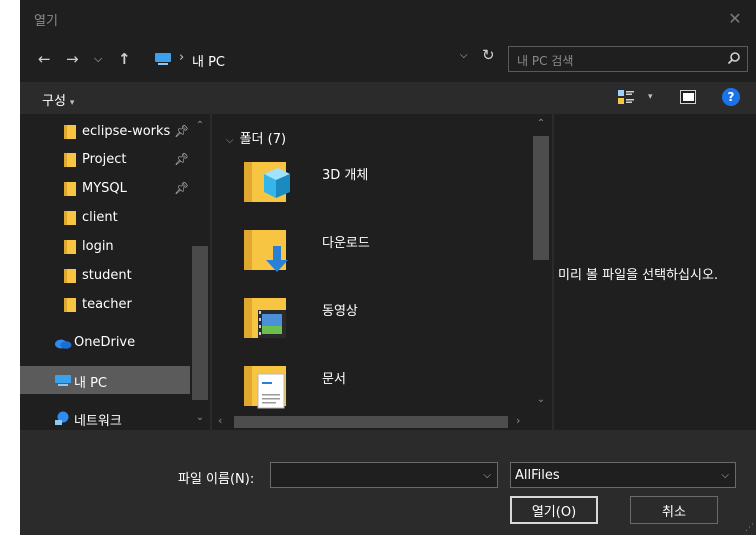 The height and width of the screenshot is (535, 756). I want to click on cancel-button: 취소, so click(674, 510).